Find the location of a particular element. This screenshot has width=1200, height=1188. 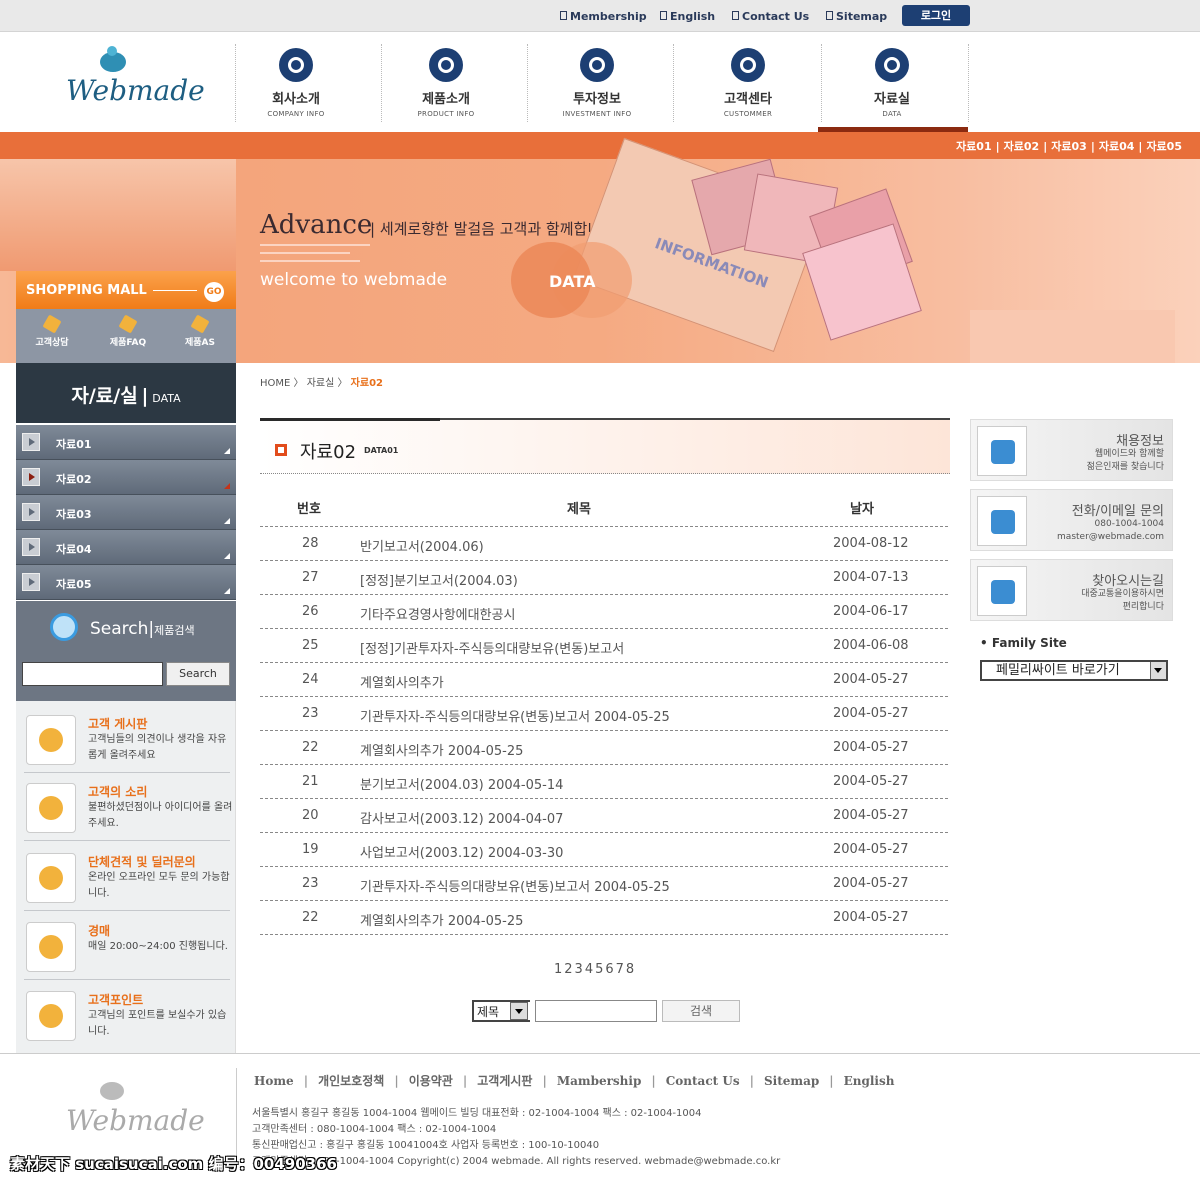

breadcrumb-home: HOME is located at coordinates (275, 383).